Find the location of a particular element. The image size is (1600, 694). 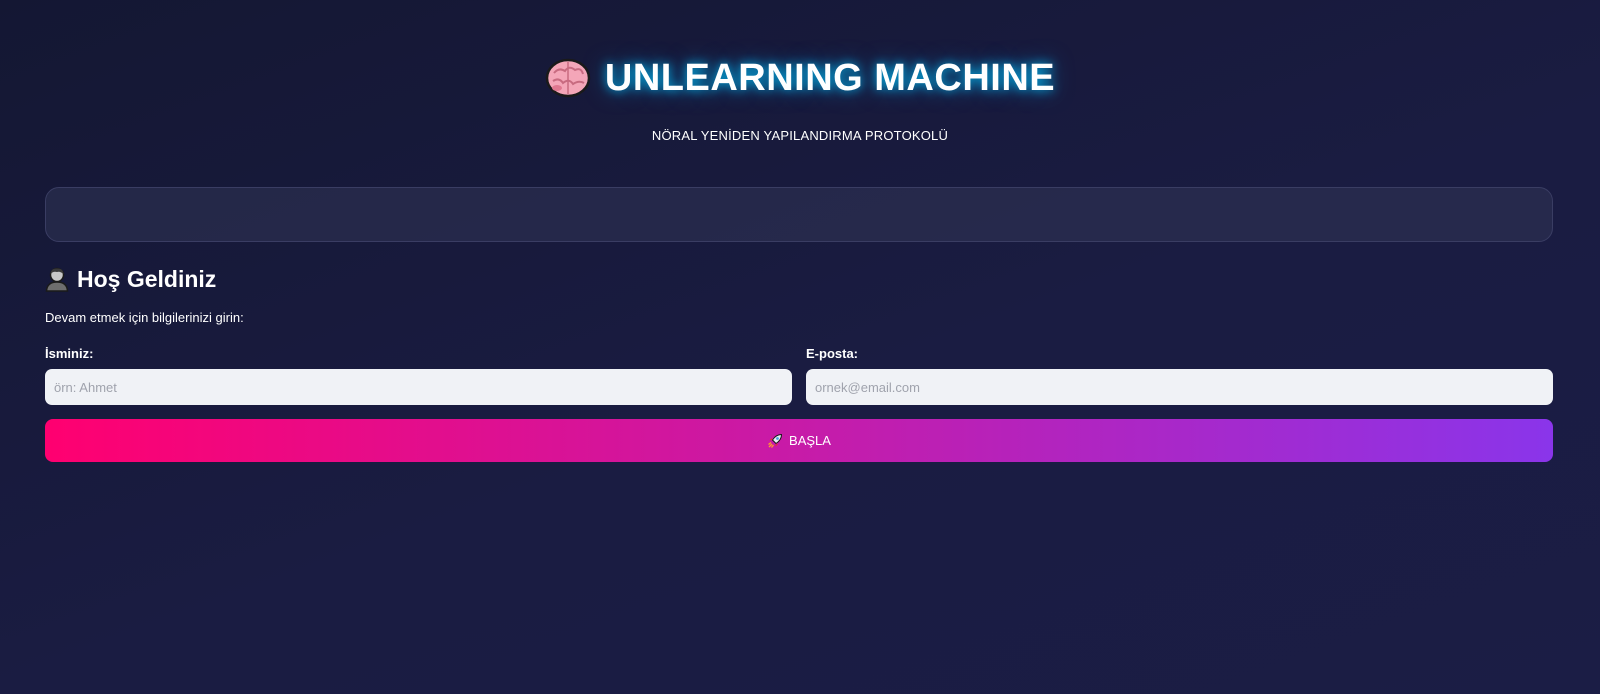

start-button: BAŞLA is located at coordinates (799, 440).